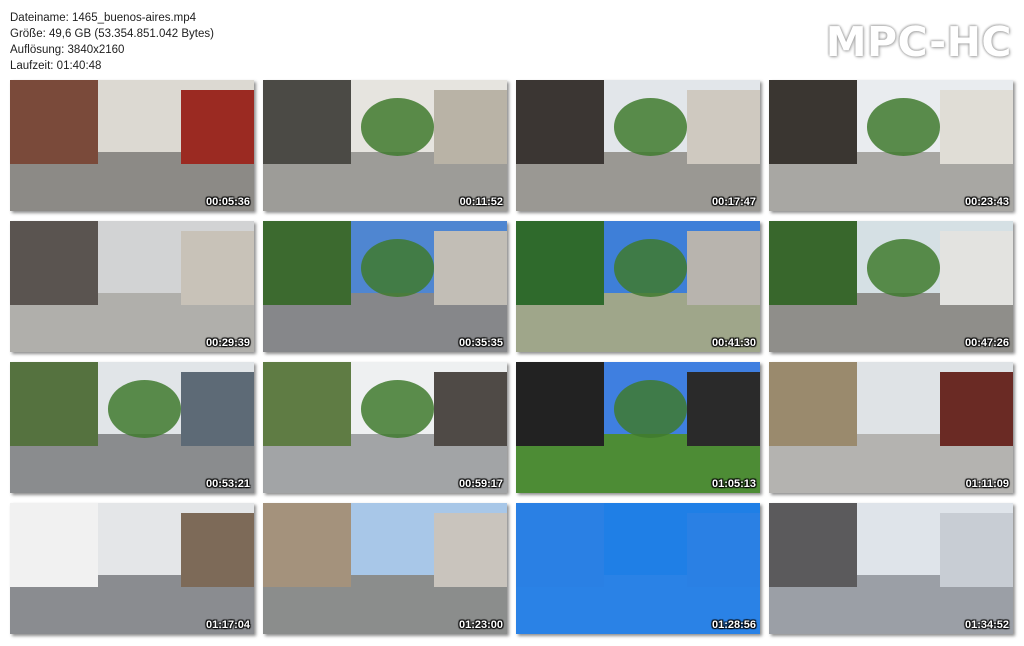  Describe the element at coordinates (103, 18) in the screenshot. I see `file-name: Dateiname: 1465_buenos-aires.mp4` at that location.